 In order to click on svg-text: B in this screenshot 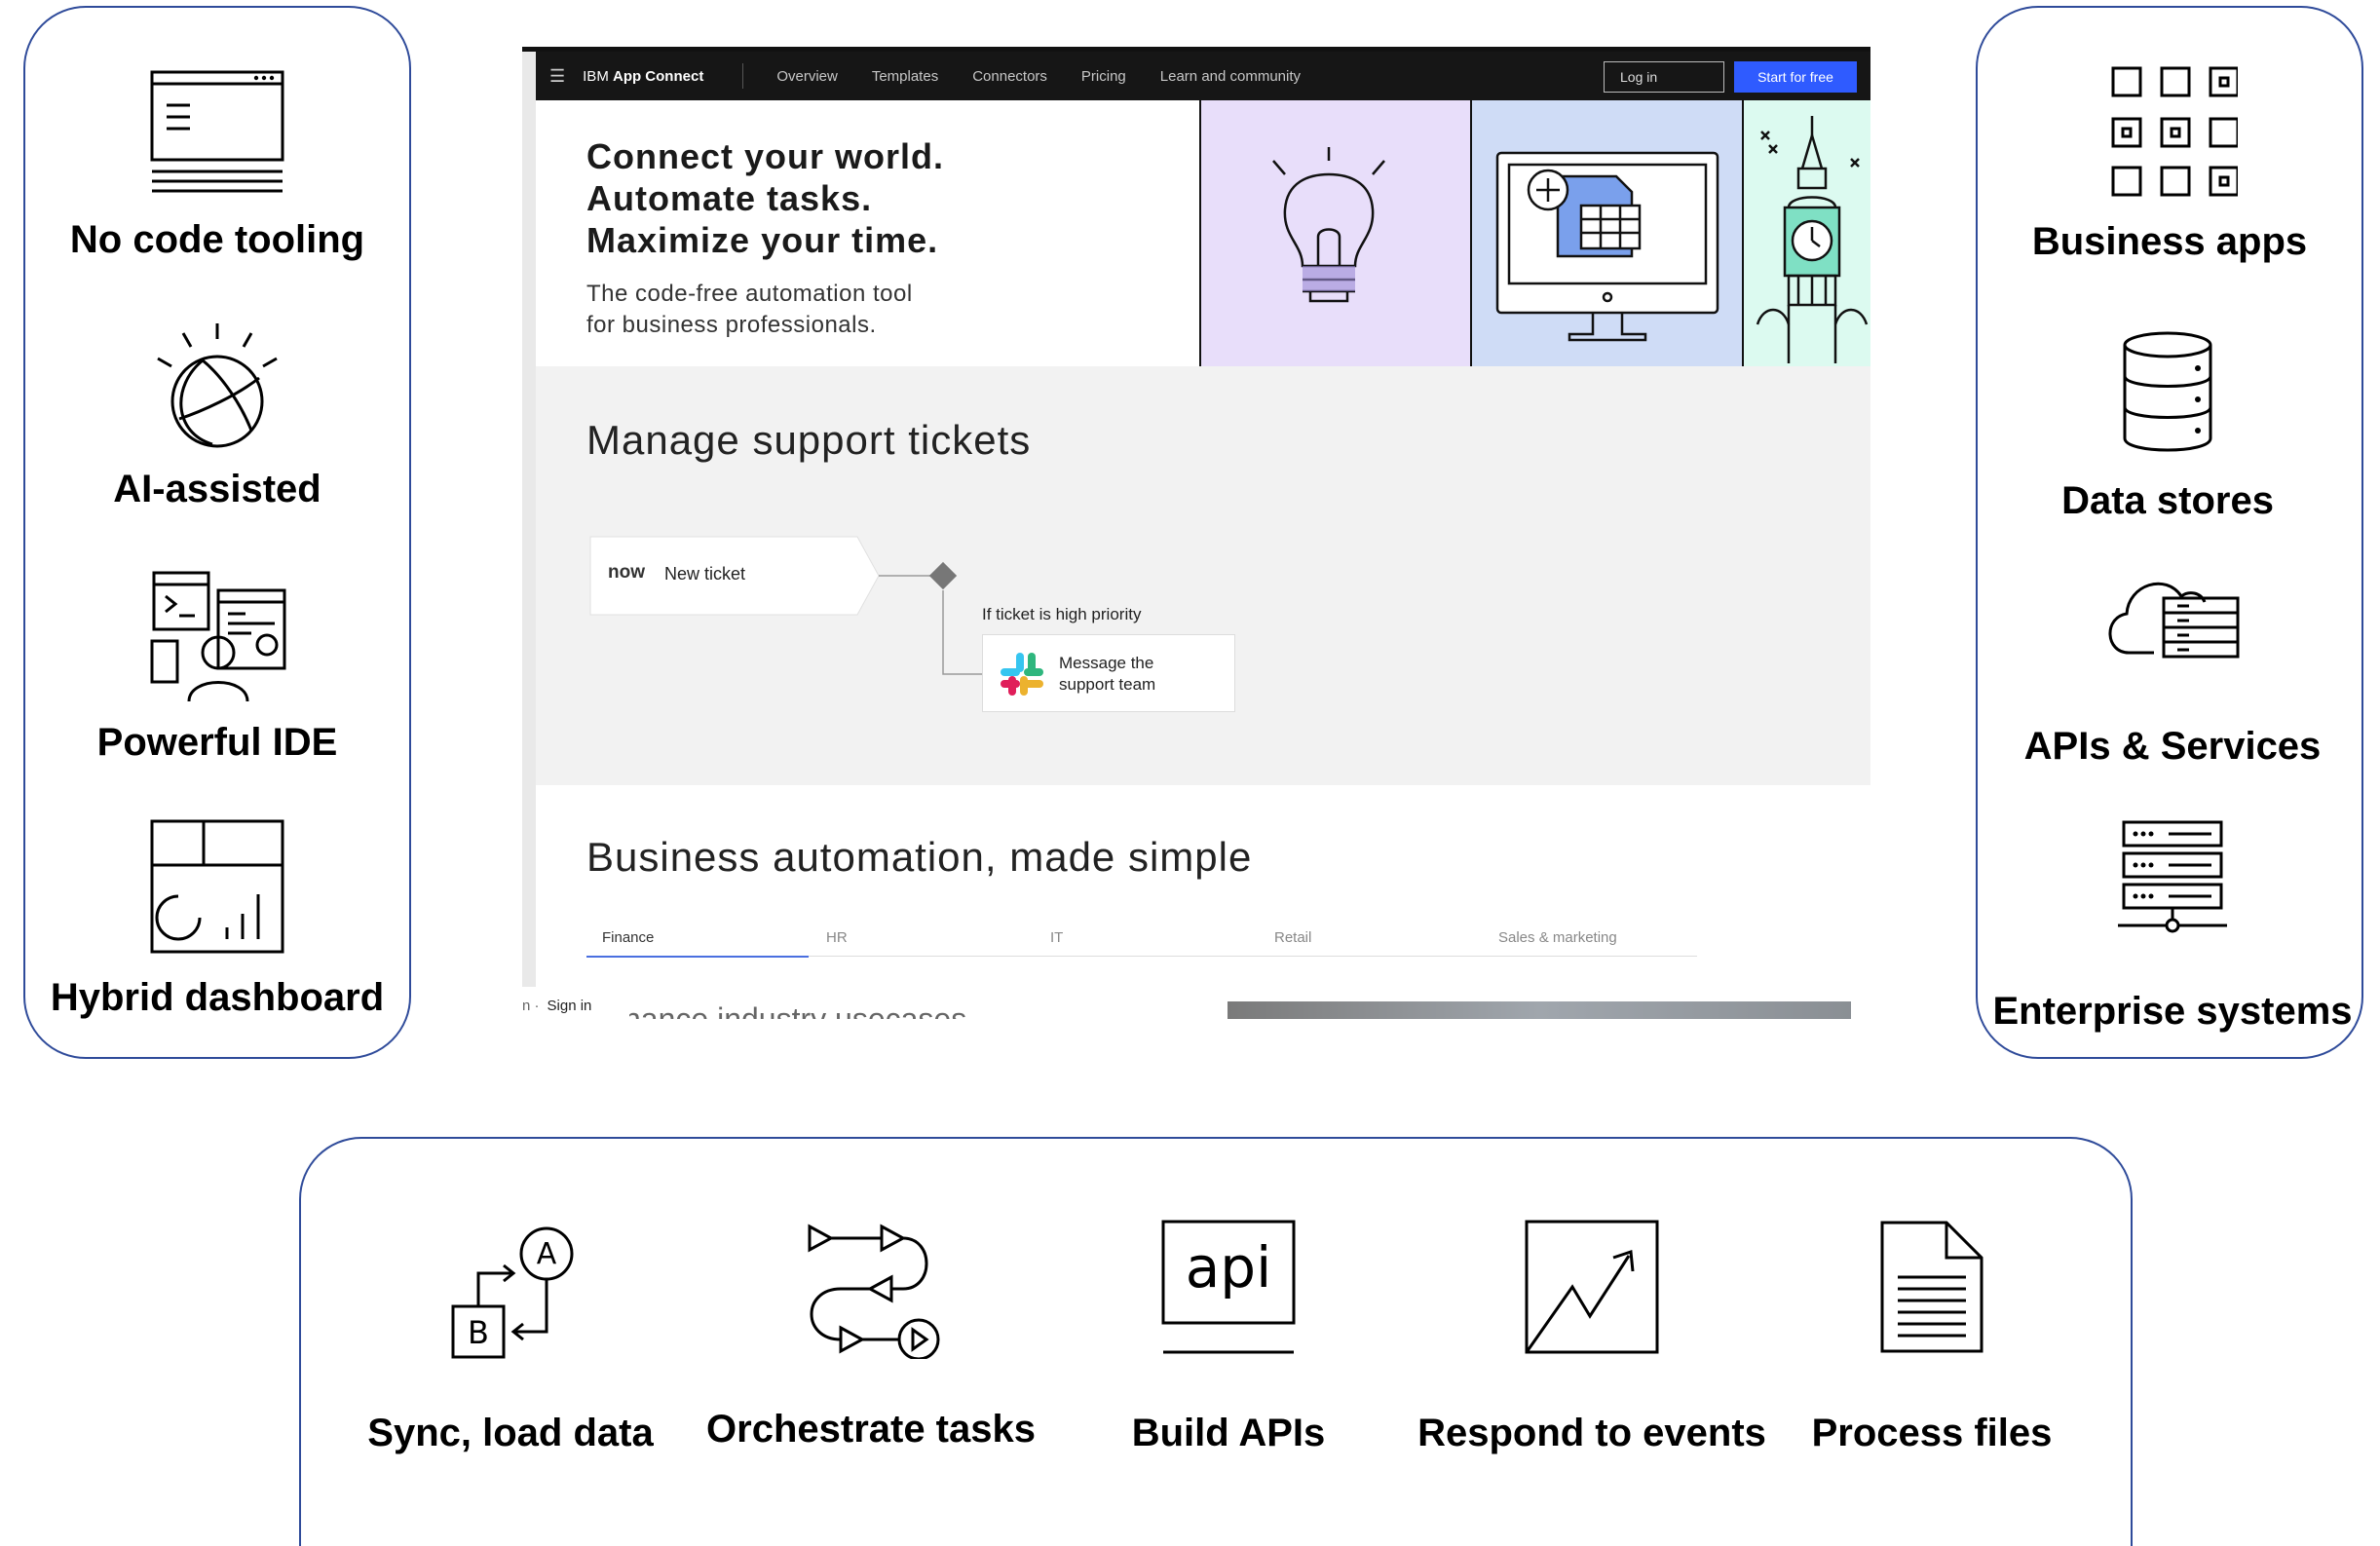, I will do `click(478, 1332)`.